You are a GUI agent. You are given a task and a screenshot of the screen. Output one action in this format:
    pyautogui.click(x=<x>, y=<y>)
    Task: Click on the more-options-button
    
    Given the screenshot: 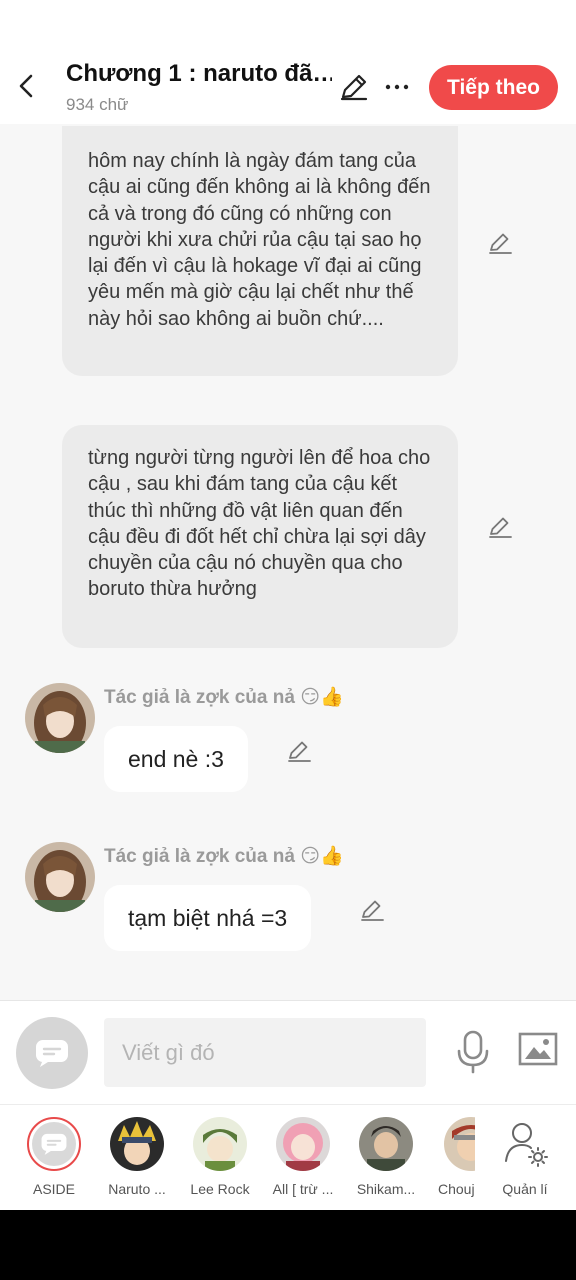 What is the action you would take?
    pyautogui.click(x=397, y=87)
    